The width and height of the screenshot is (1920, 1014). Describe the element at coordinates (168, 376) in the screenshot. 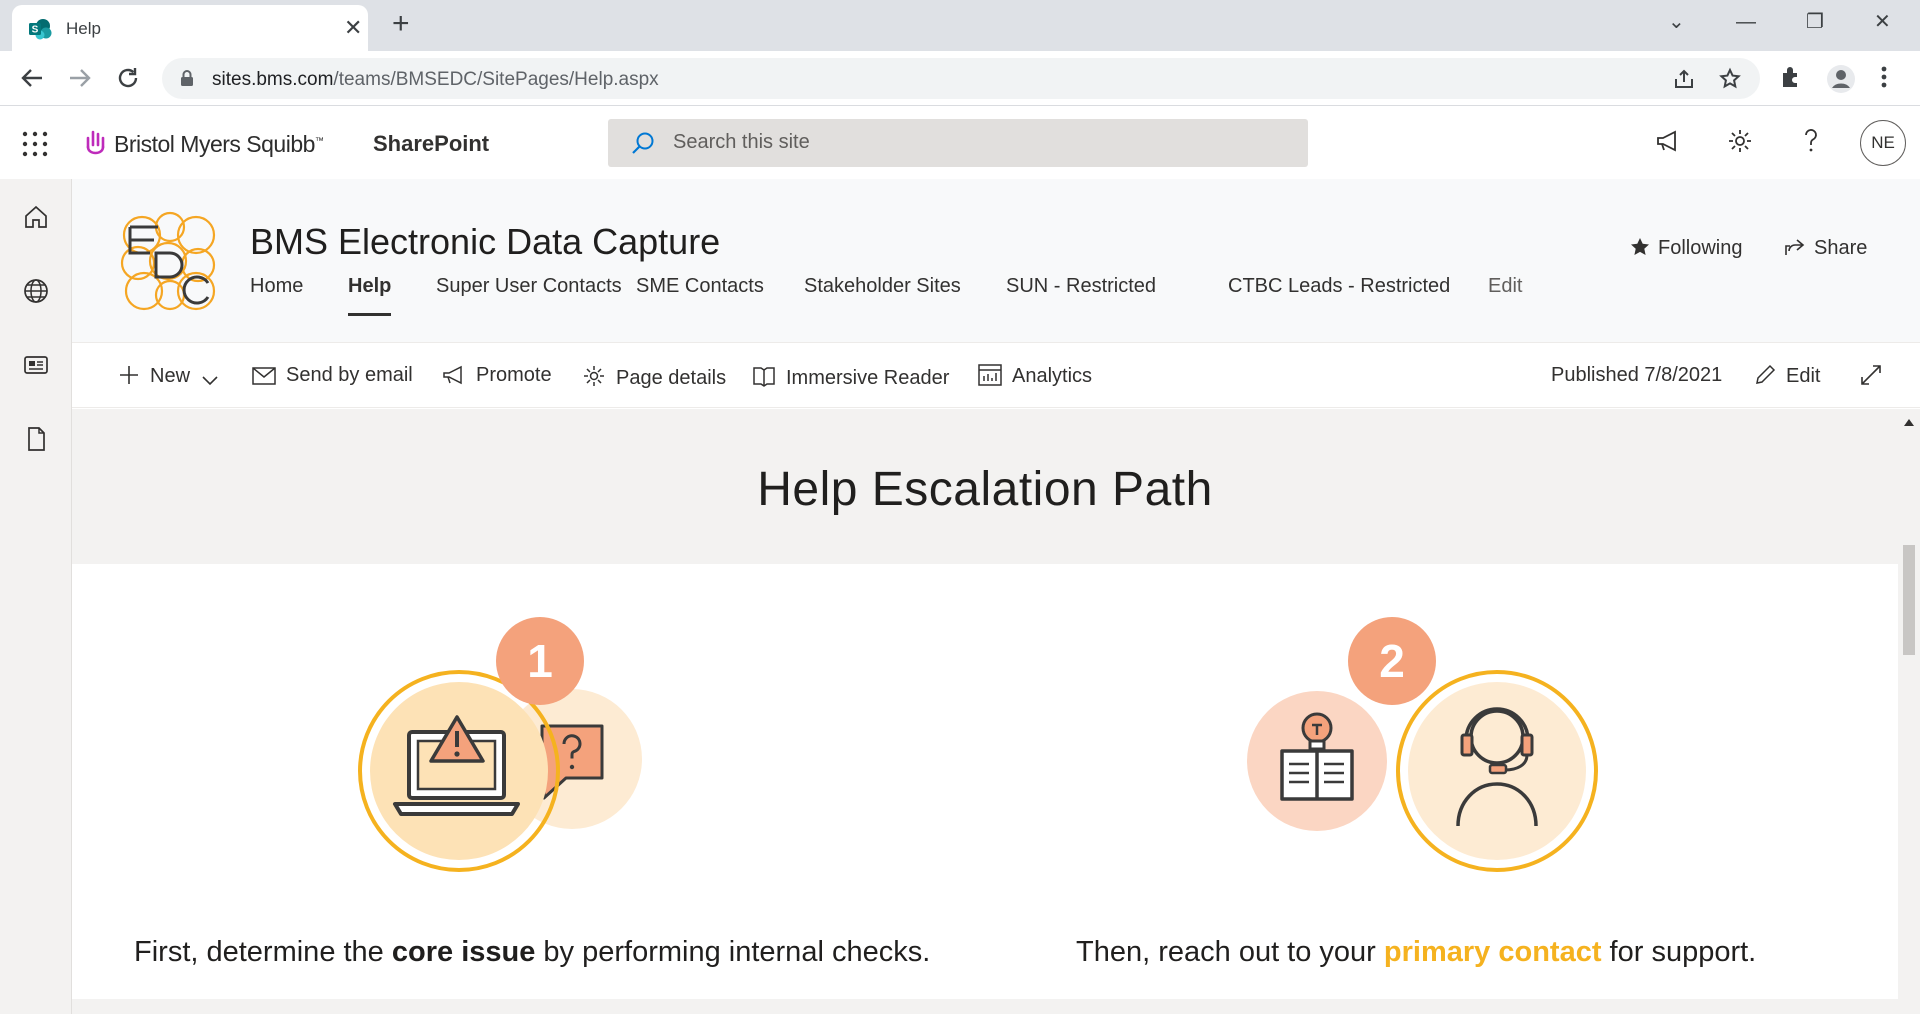

I see `new-button: New` at that location.